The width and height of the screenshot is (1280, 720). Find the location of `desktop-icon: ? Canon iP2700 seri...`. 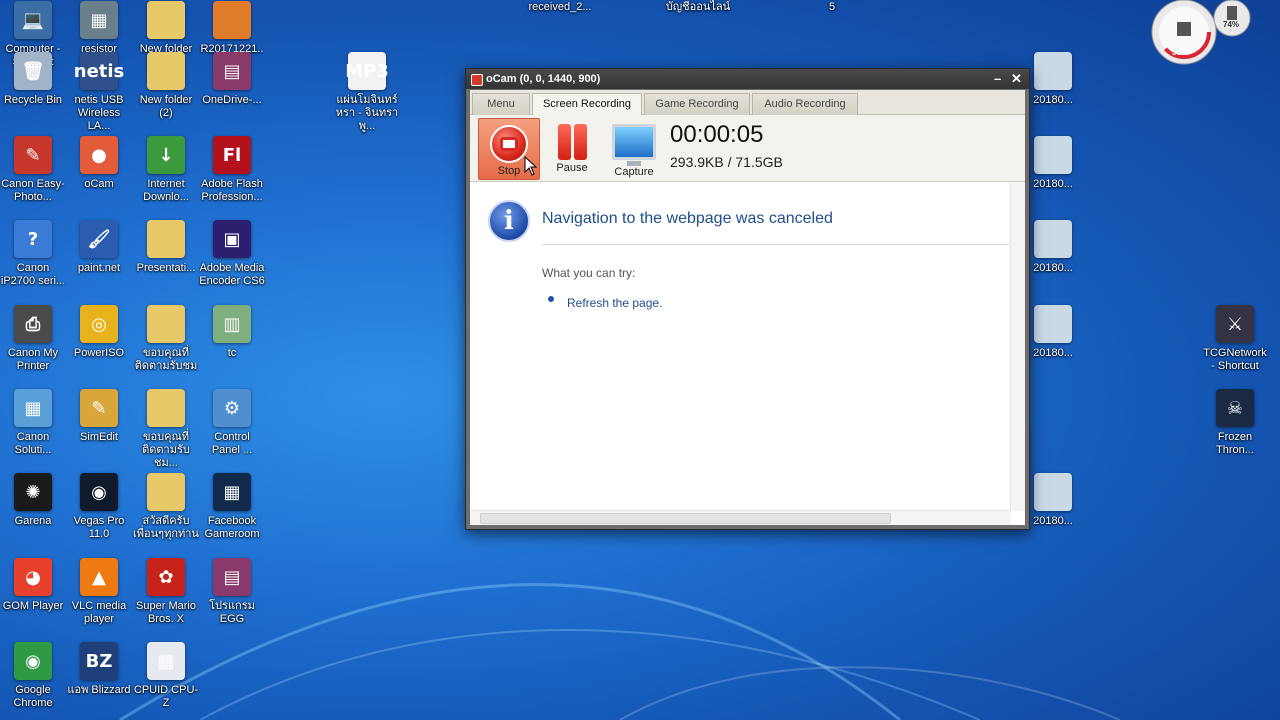

desktop-icon: ? Canon iP2700 seri... is located at coordinates (33, 254).